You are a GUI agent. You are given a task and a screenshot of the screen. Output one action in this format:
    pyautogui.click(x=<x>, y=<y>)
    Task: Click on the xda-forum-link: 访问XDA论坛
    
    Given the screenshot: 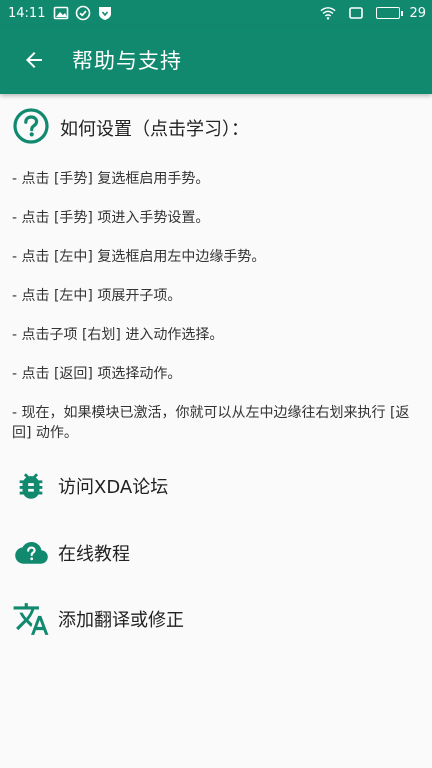 What is the action you would take?
    pyautogui.click(x=216, y=486)
    